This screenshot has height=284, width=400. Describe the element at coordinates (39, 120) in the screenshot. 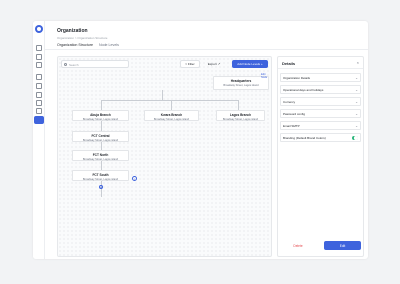

I see `organization-icon` at that location.